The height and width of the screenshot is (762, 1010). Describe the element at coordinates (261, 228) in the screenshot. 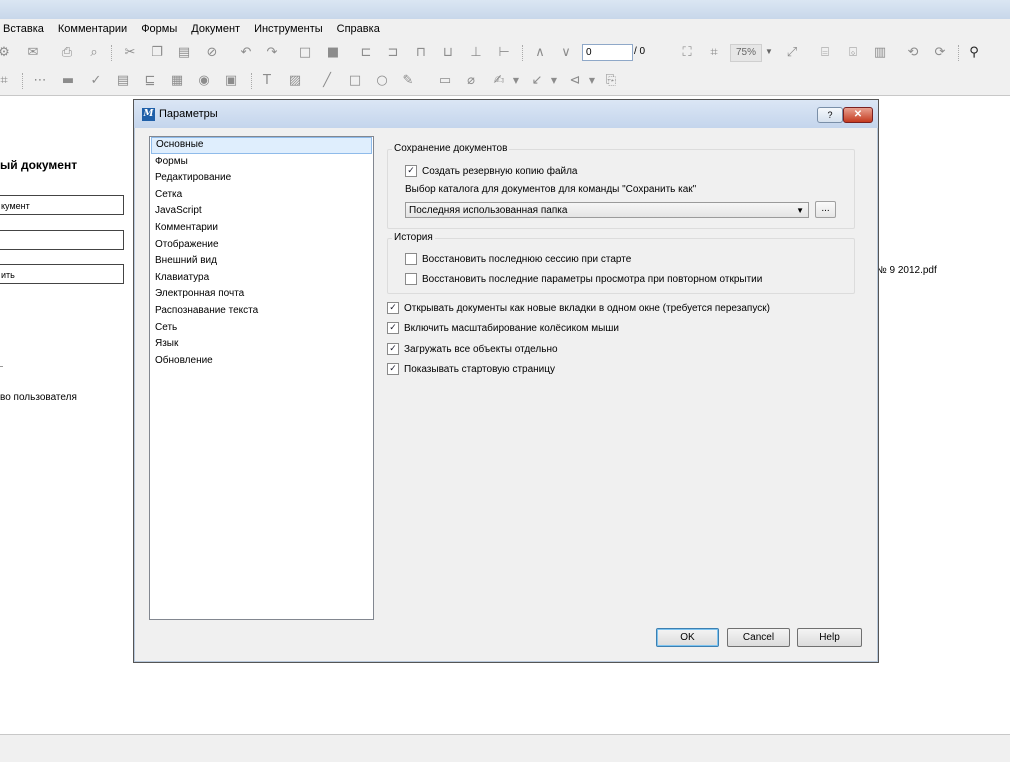

I see `category-comments: Комментарии` at that location.